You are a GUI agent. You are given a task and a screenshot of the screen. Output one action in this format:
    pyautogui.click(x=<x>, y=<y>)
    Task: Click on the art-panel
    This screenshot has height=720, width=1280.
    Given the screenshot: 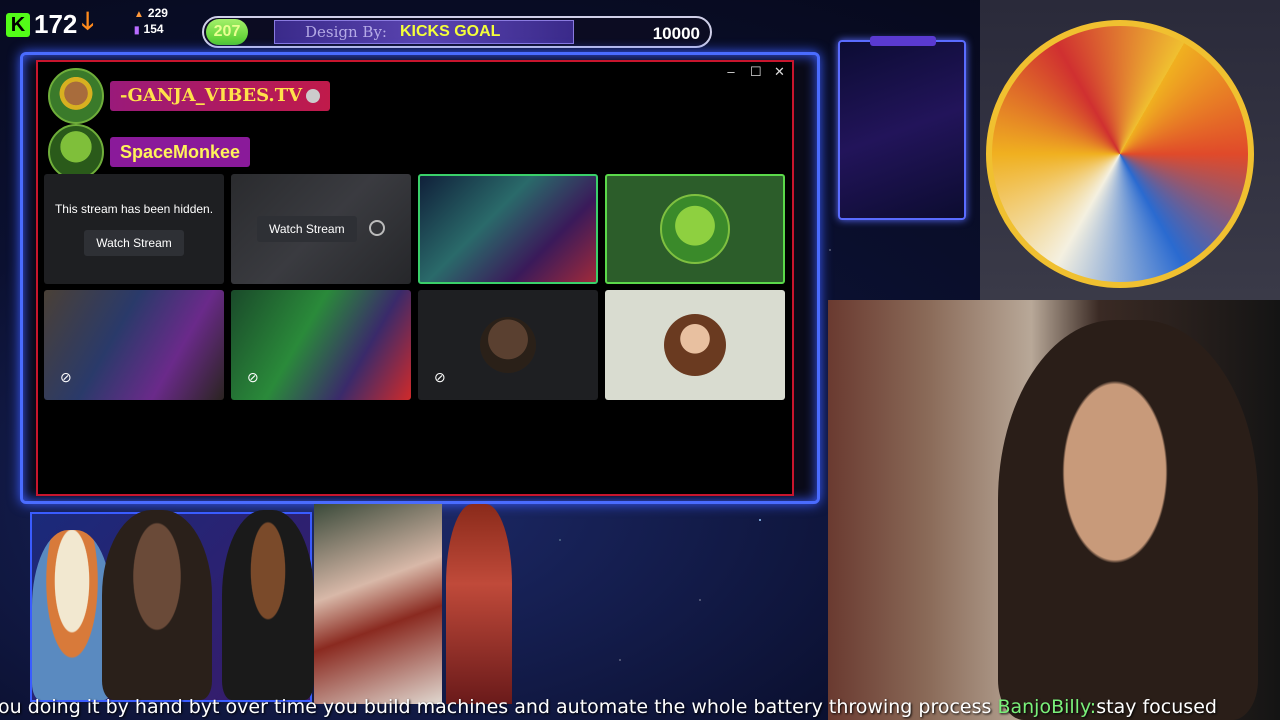 What is the action you would take?
    pyautogui.click(x=1130, y=150)
    